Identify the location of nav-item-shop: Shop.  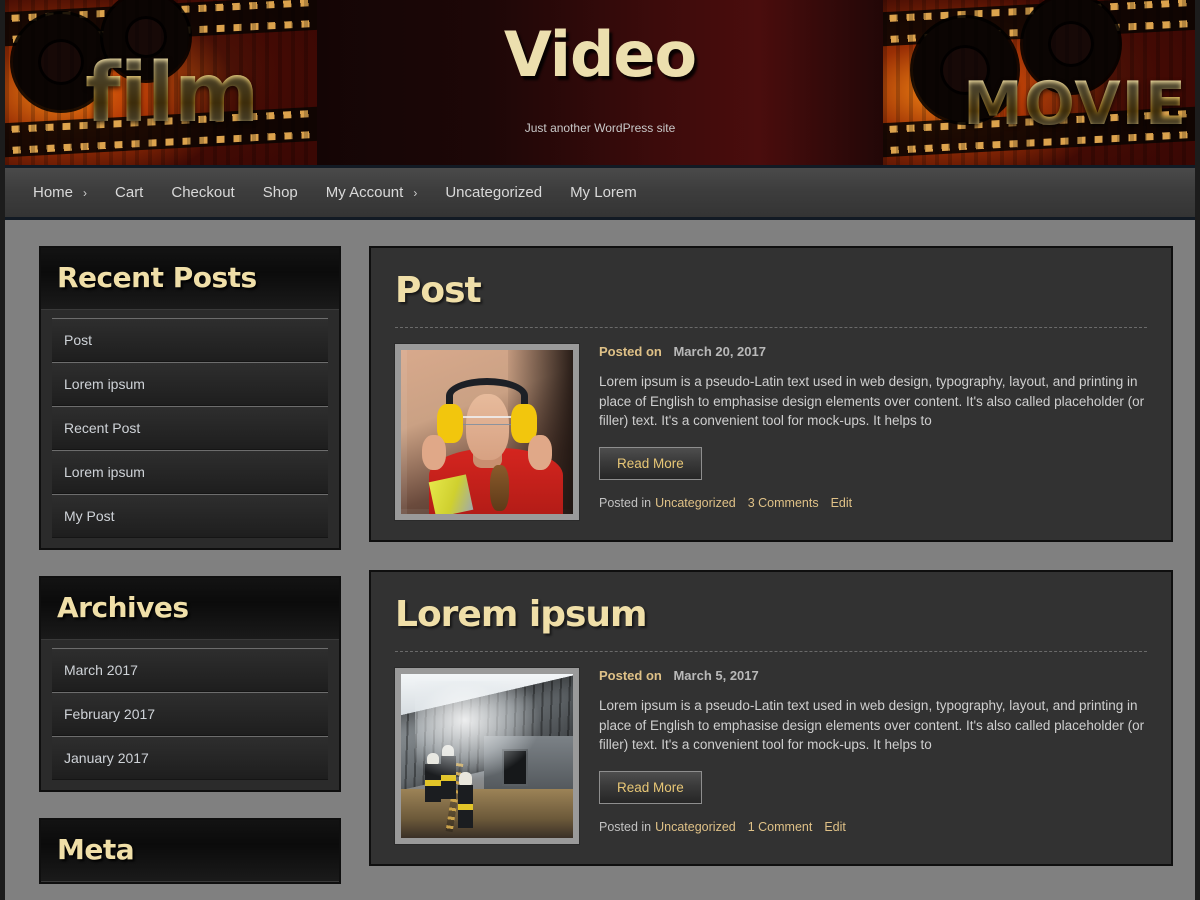
(280, 193).